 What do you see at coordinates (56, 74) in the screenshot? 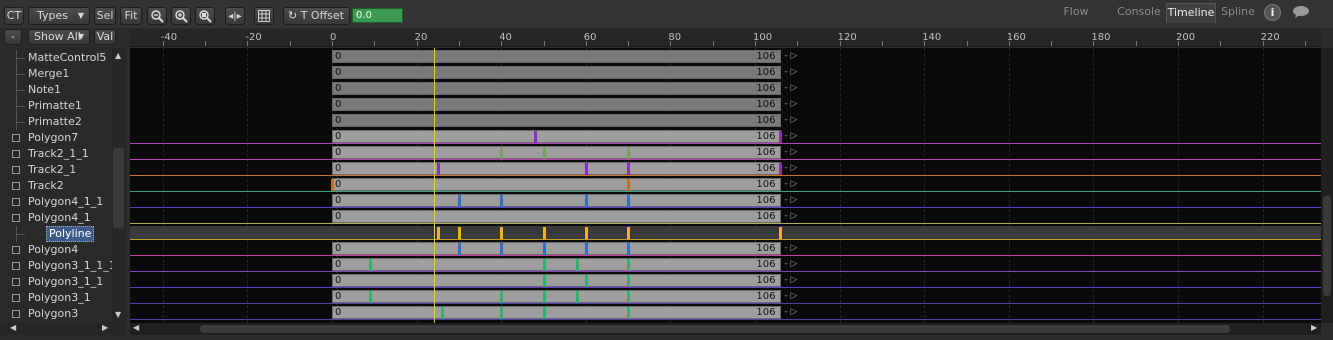
I see `tree-item: Merge1` at bounding box center [56, 74].